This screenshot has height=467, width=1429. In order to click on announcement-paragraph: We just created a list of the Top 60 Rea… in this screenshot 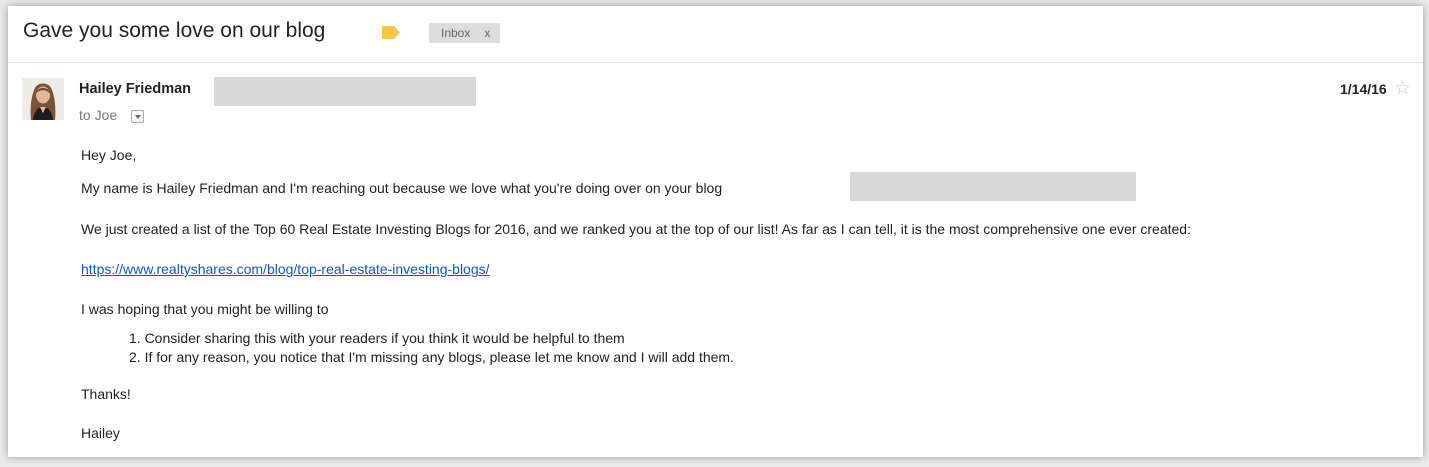, I will do `click(636, 229)`.